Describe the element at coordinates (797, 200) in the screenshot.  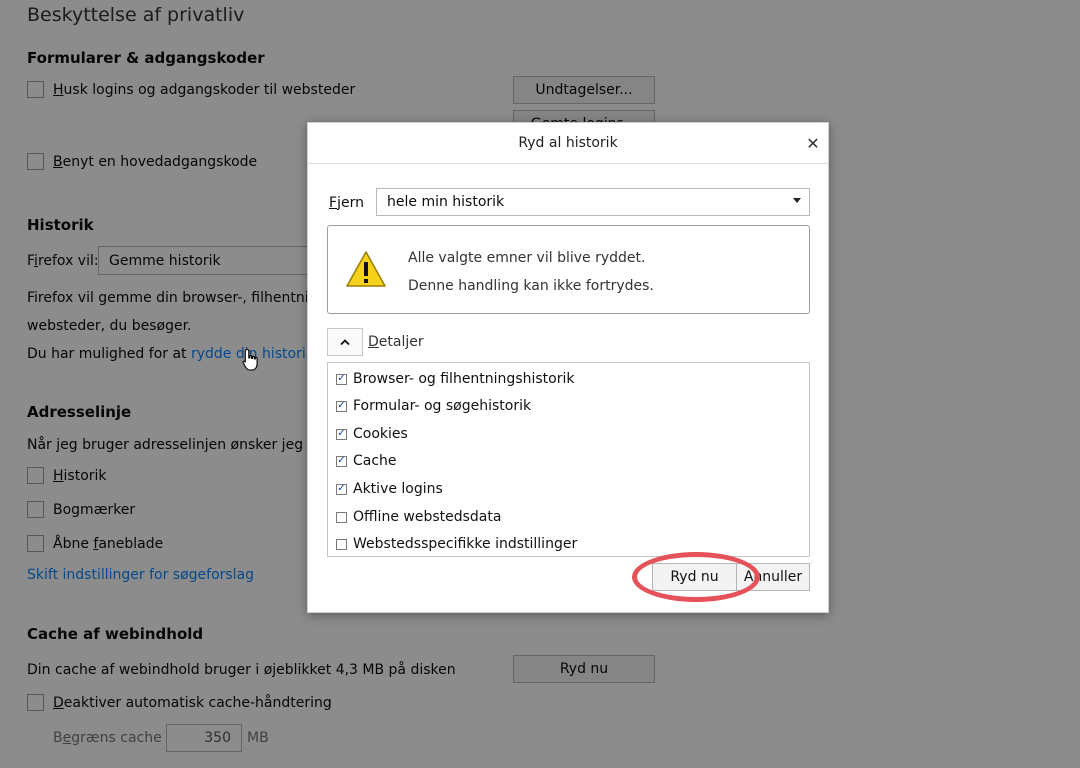
I see `chevron-down-icon` at that location.